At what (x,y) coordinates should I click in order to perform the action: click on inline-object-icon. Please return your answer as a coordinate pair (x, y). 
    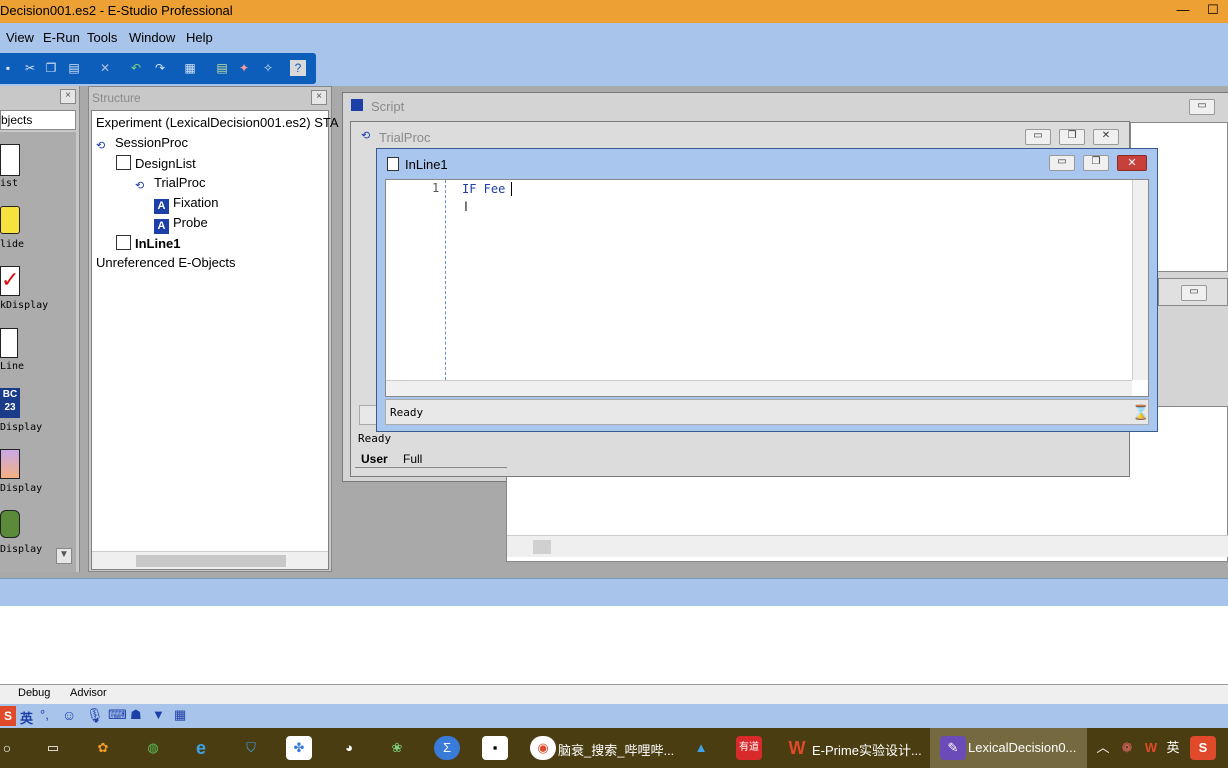
    Looking at the image, I should click on (9, 343).